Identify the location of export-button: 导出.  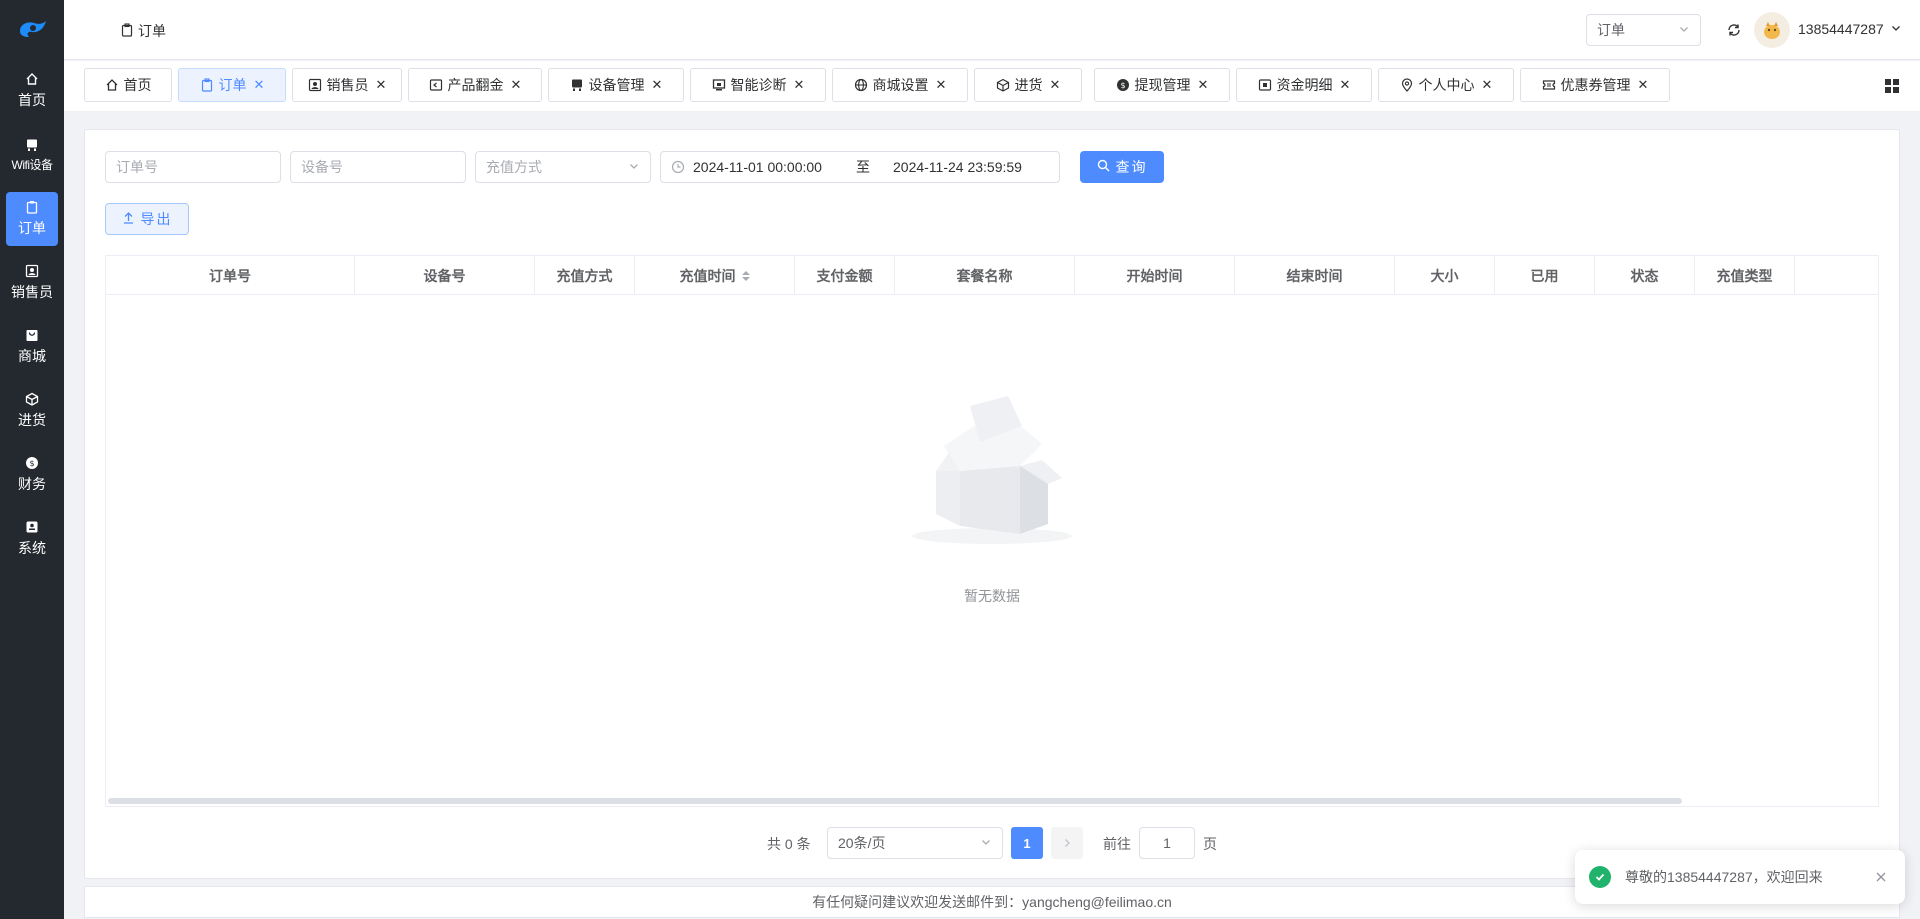
(147, 219).